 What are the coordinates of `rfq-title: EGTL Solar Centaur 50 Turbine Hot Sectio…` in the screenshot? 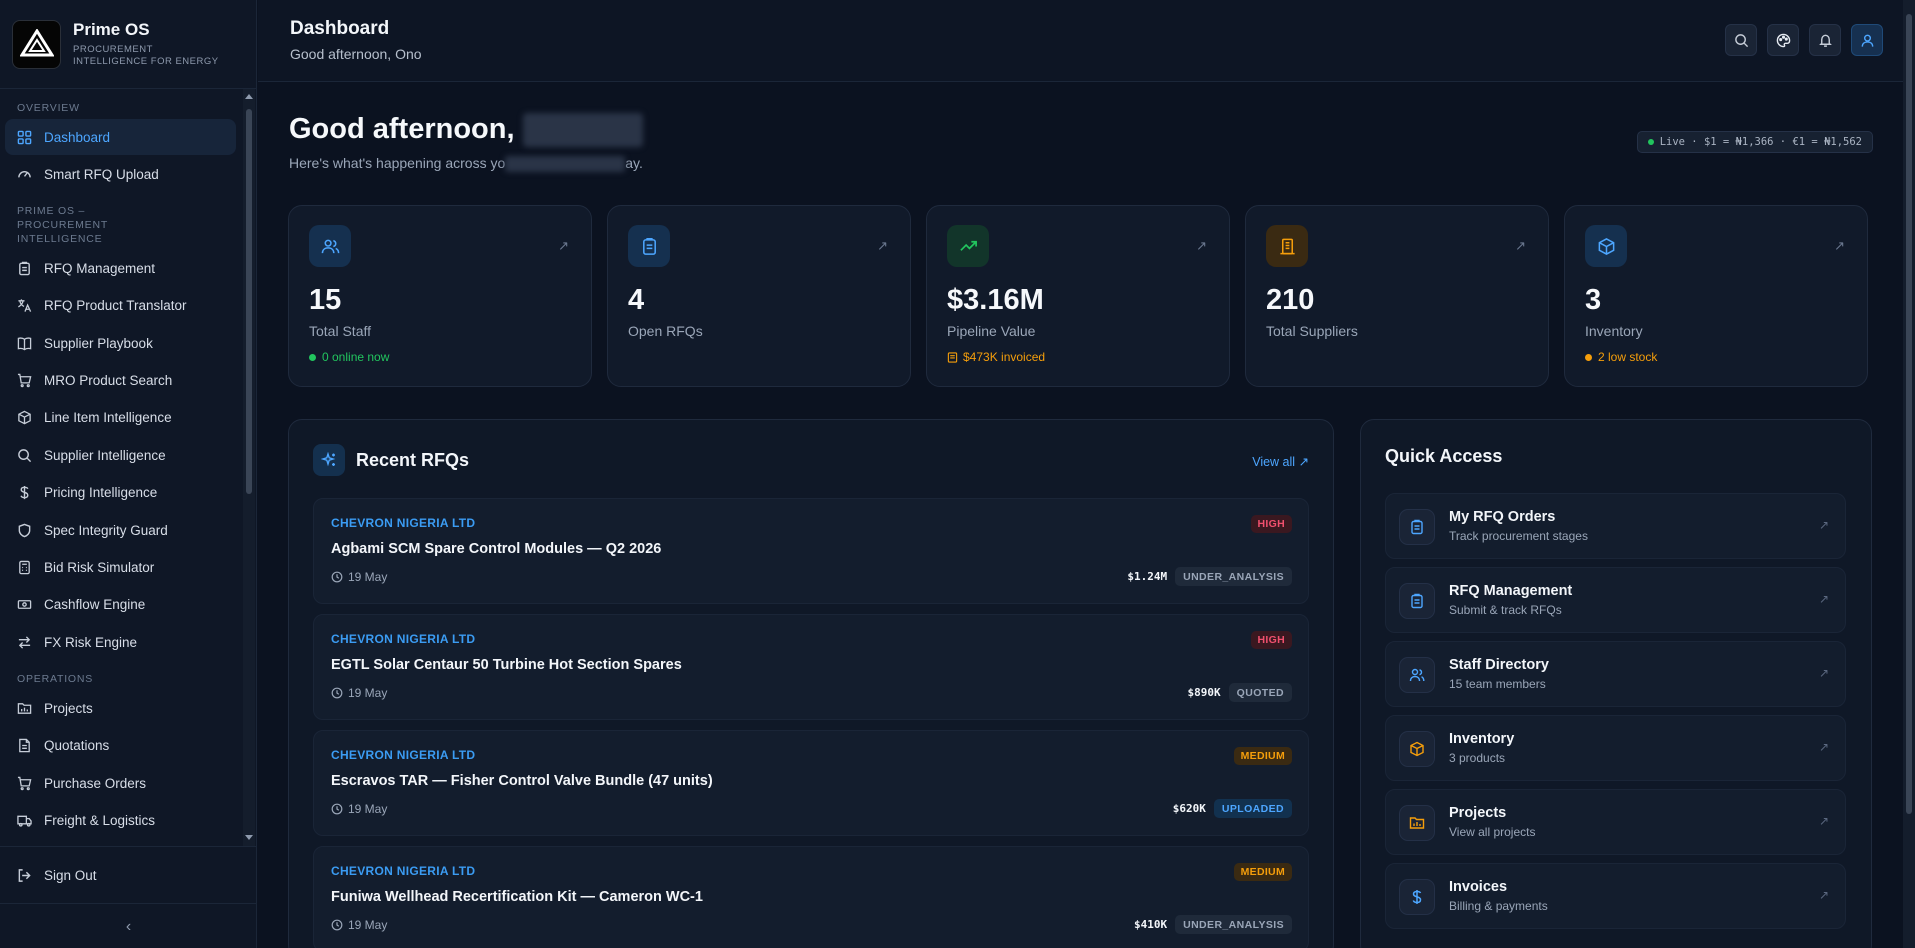 It's located at (506, 665).